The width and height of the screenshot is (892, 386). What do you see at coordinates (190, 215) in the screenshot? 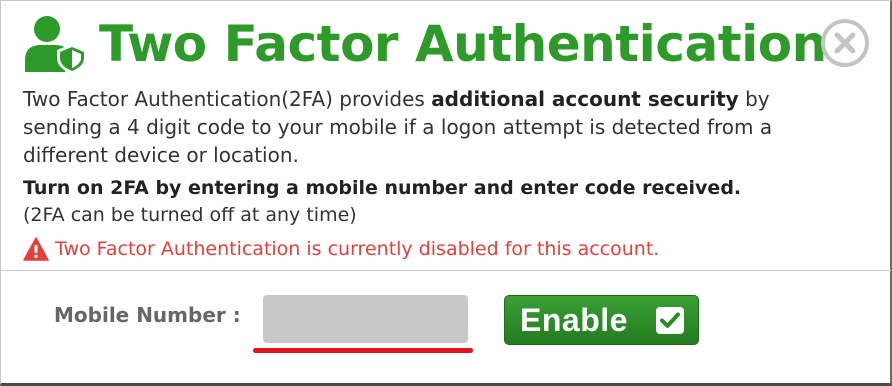
I see `note-text: (2FA can be turned off at any time)` at bounding box center [190, 215].